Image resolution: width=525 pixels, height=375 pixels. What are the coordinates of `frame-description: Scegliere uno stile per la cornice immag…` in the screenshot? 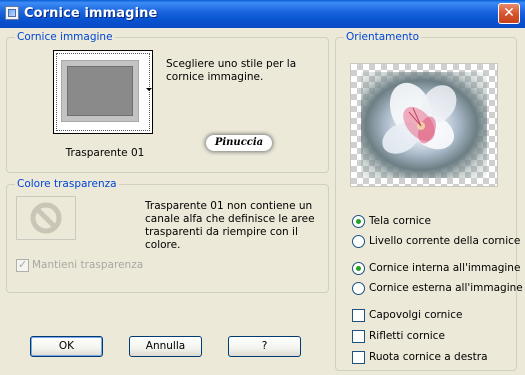 It's located at (231, 70).